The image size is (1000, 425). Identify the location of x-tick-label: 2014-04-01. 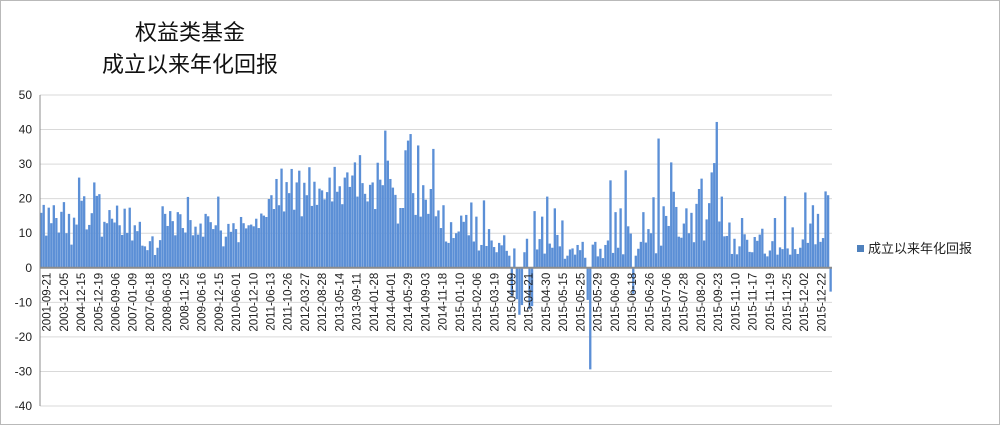
(392, 302).